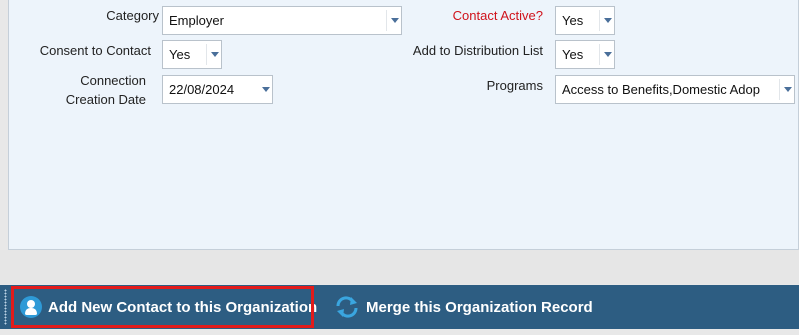 This screenshot has height=335, width=799. Describe the element at coordinates (31, 307) in the screenshot. I see `user-circle-icon` at that location.